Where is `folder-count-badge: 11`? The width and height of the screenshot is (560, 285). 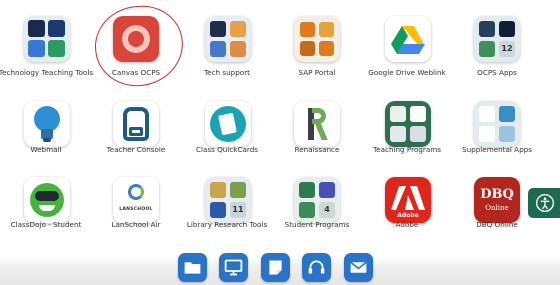
folder-count-badge: 11 is located at coordinates (238, 210).